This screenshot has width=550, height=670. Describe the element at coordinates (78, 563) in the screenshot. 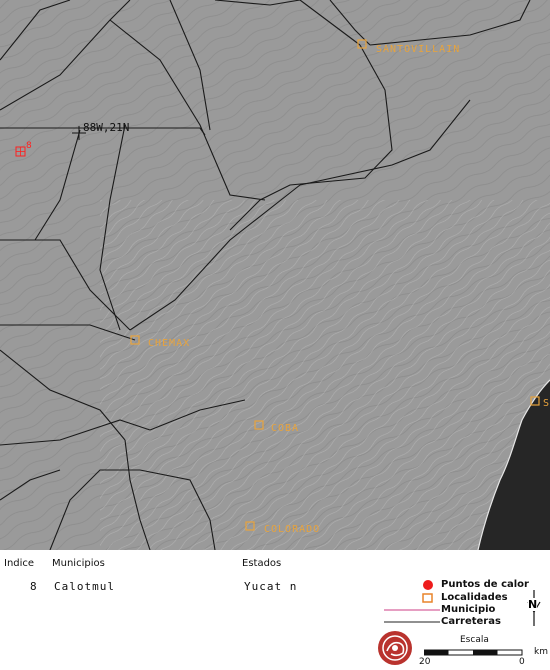

I see `header-municipality: Municipios` at that location.